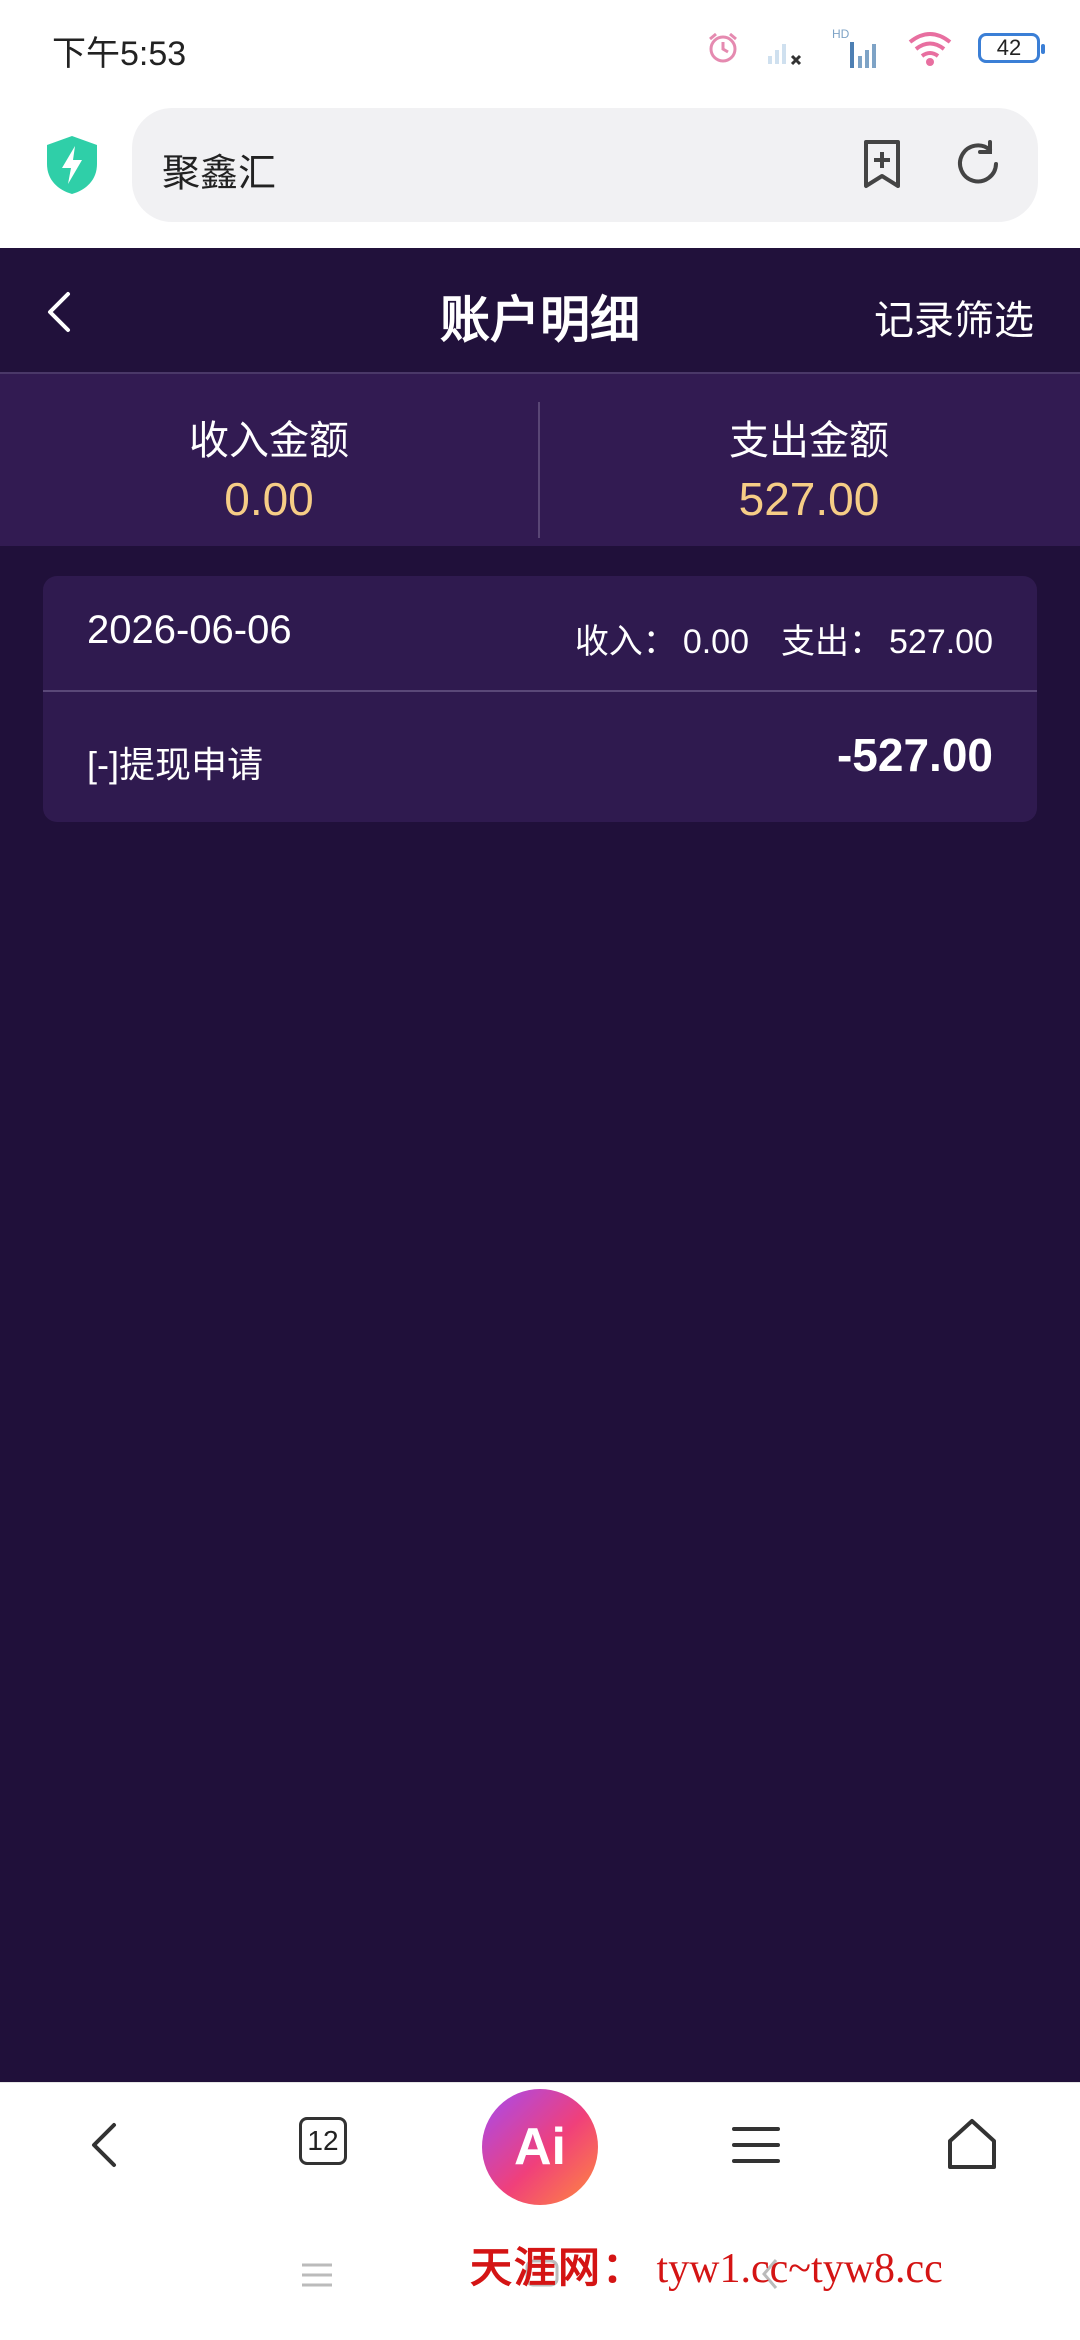 This screenshot has width=1080, height=2340. What do you see at coordinates (540, 634) in the screenshot?
I see `record-date-header: 2026-06-06 收入： 0.00 支出： 527.00` at bounding box center [540, 634].